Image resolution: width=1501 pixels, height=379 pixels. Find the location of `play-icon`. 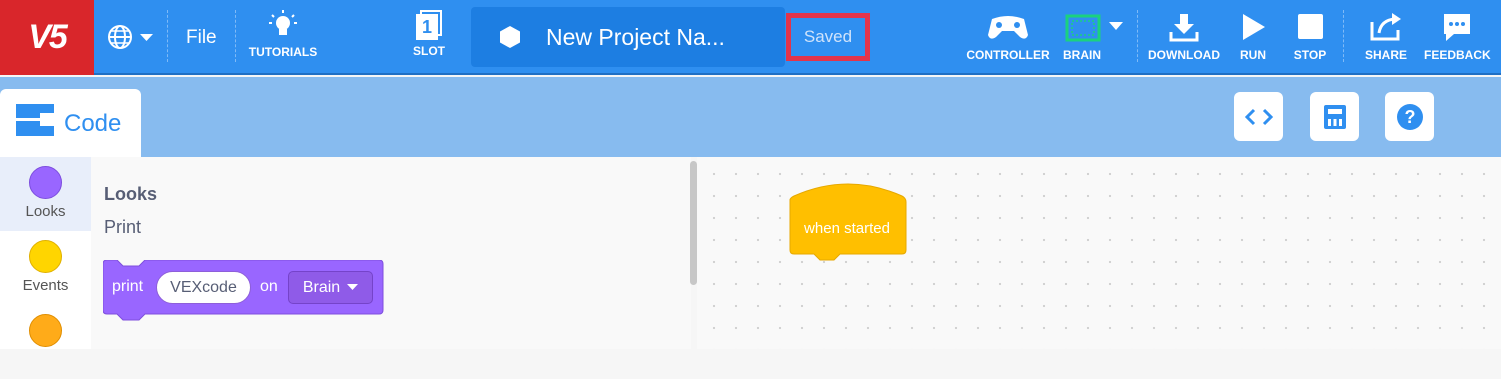

play-icon is located at coordinates (1254, 27).